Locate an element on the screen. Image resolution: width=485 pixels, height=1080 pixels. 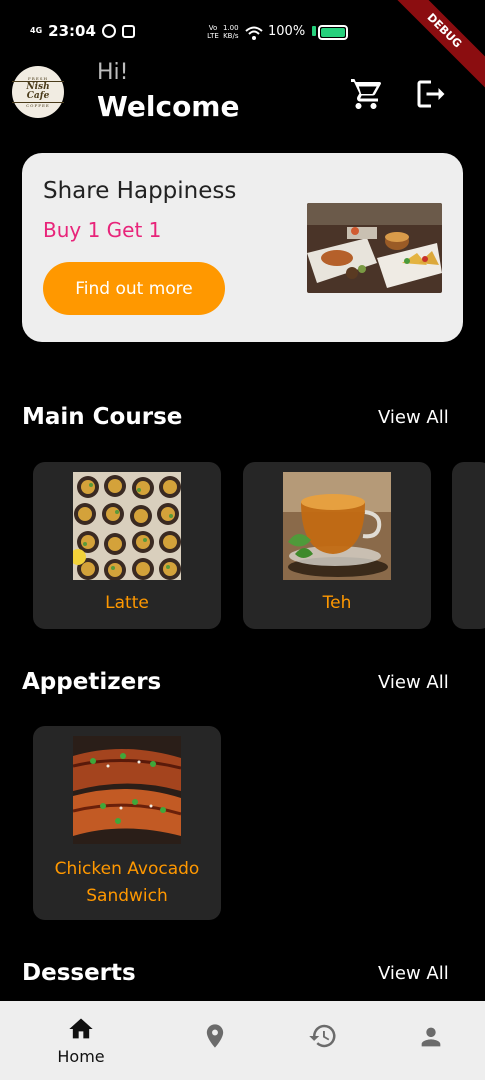
menu-item-name: Teh is located at coordinates (337, 603).